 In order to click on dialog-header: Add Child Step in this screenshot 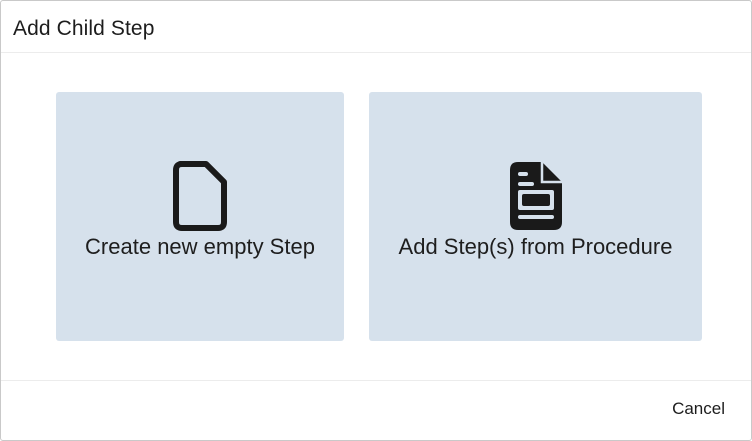, I will do `click(376, 27)`.